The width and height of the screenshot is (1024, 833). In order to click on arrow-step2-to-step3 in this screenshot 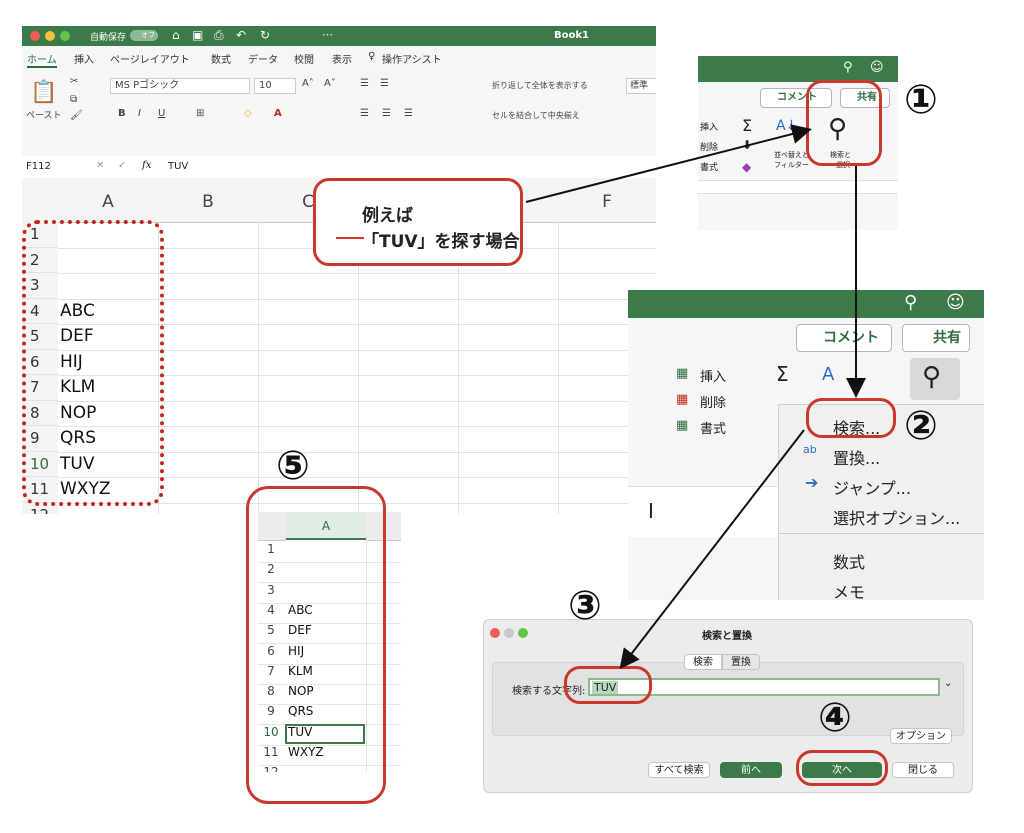, I will do `click(712, 549)`.